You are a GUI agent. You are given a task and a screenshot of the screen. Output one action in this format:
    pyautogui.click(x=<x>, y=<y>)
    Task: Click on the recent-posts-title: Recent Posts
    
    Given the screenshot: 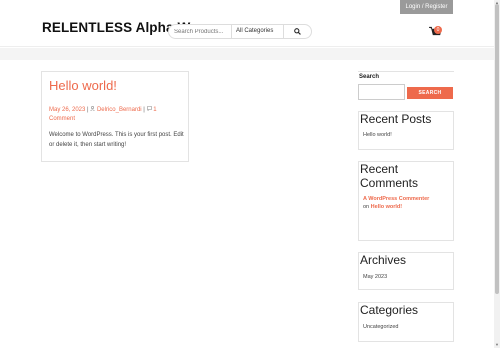 What is the action you would take?
    pyautogui.click(x=396, y=119)
    